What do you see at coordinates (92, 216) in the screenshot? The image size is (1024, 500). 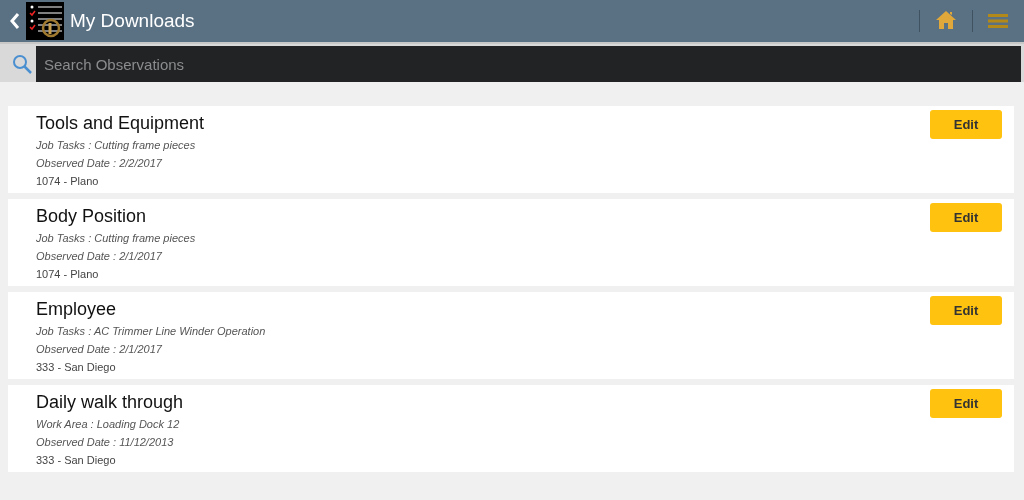 I see `observation-title: Body Position` at bounding box center [92, 216].